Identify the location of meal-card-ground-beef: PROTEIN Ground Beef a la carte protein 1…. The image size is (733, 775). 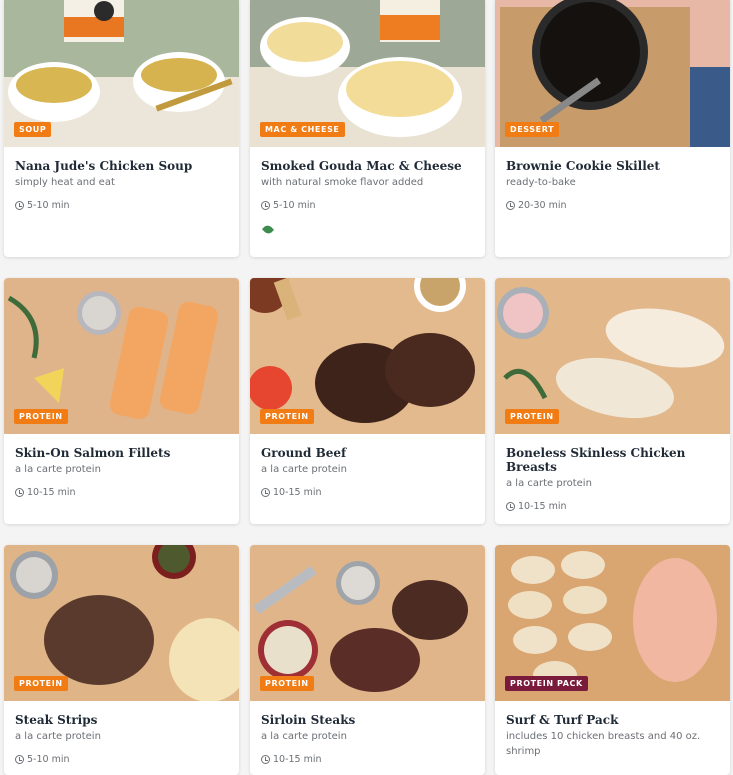
(367, 401).